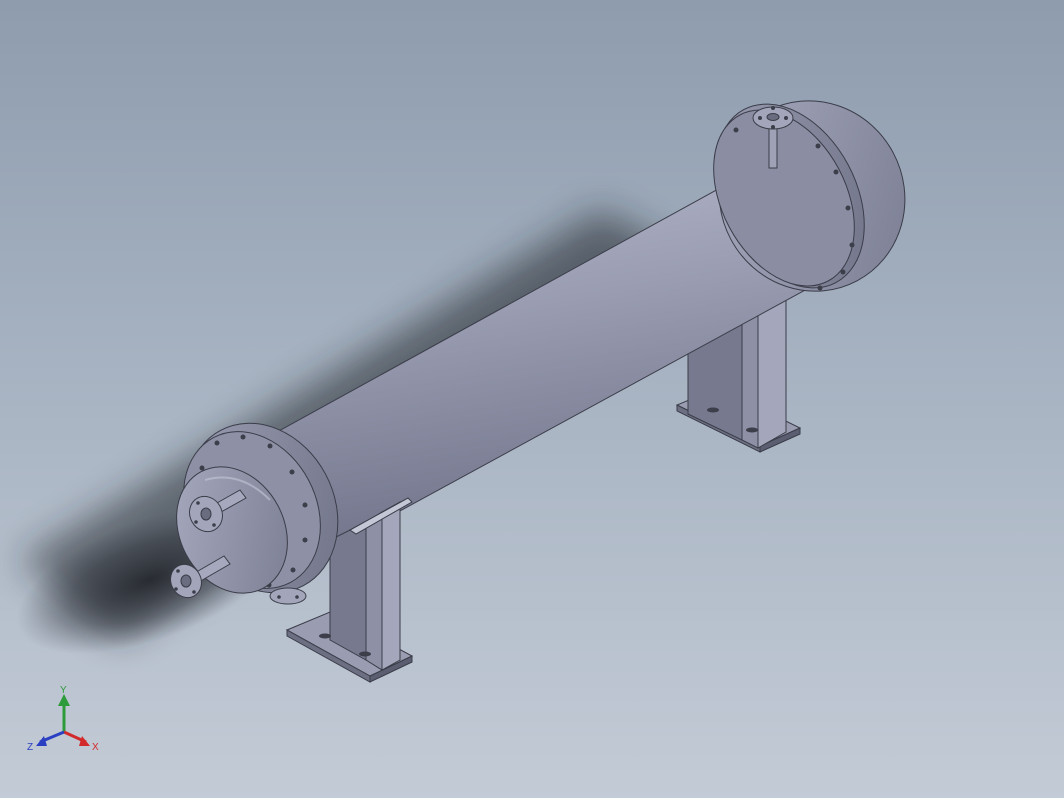  Describe the element at coordinates (288, 596) in the screenshot. I see `bottom-nozzle` at that location.